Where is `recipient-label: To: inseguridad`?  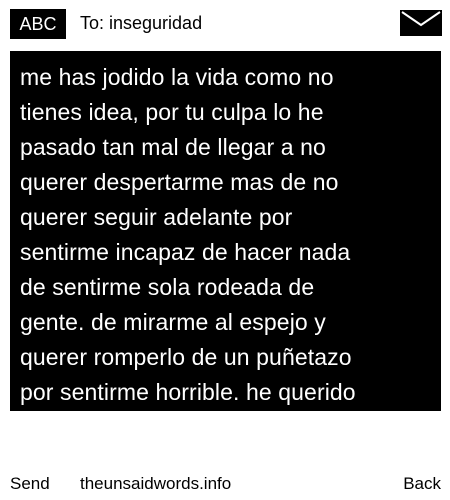
recipient-label: To: inseguridad is located at coordinates (141, 23).